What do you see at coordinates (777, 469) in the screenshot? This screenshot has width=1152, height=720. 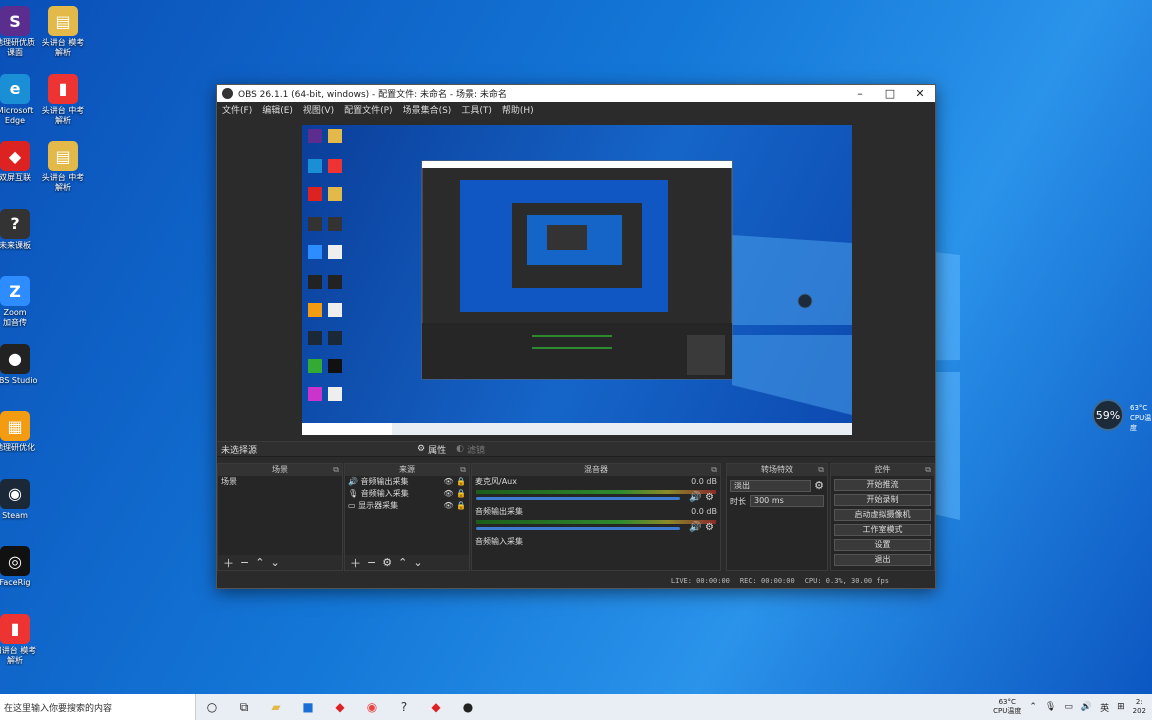 I see `transitions-title: 转场特效` at bounding box center [777, 469].